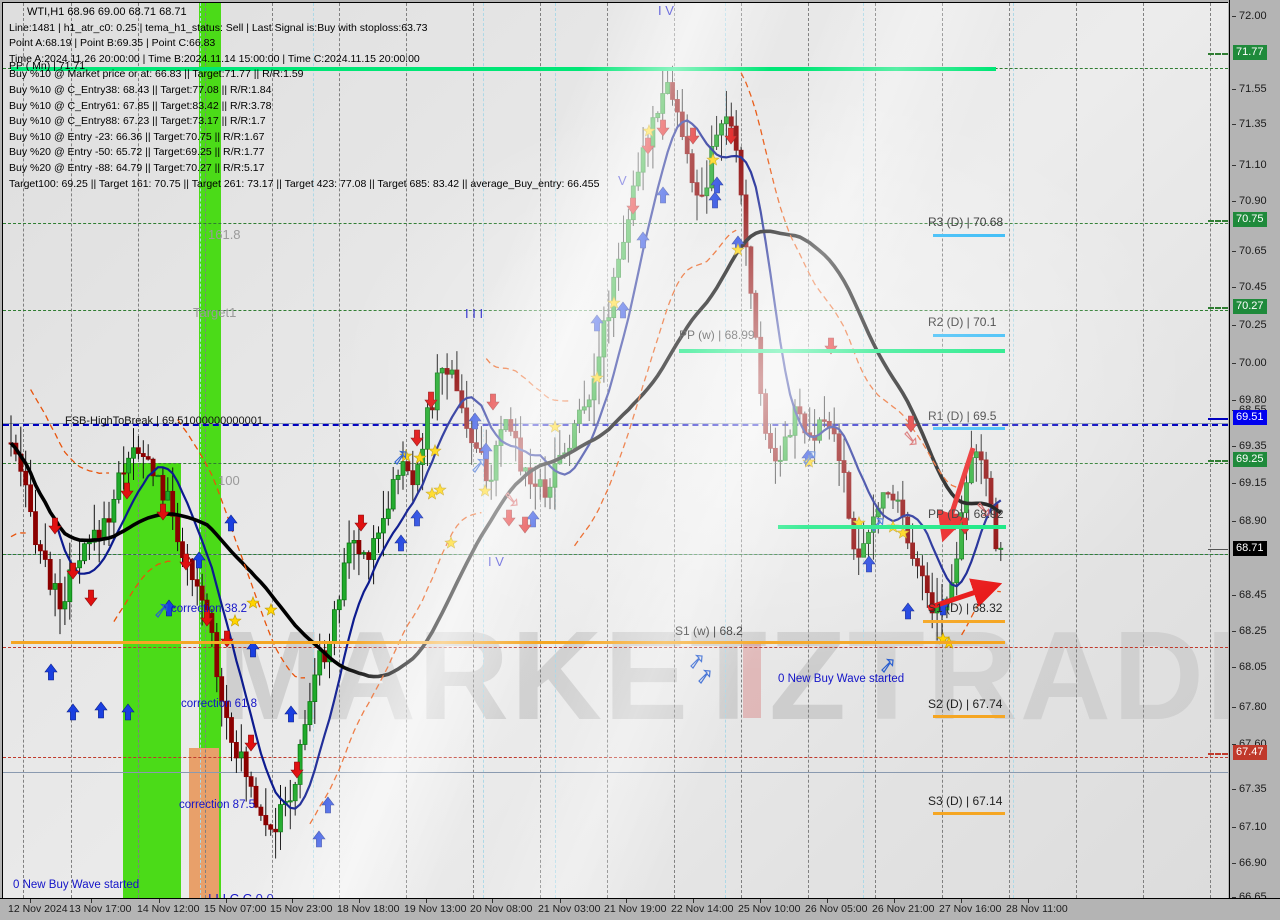  What do you see at coordinates (501, 909) in the screenshot?
I see `time-axis-tick: 20 Nov 08:00` at bounding box center [501, 909].